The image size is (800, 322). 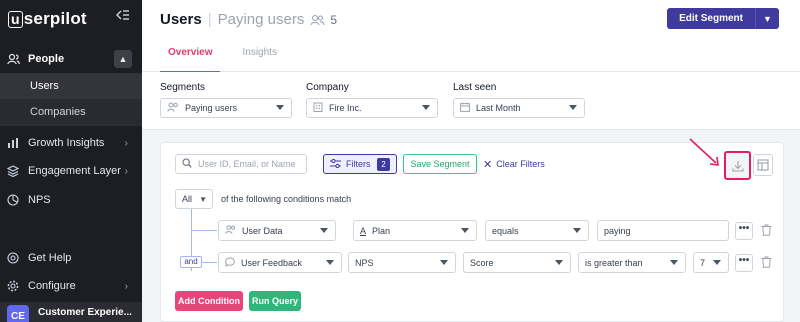 What do you see at coordinates (440, 164) in the screenshot?
I see `save-segment-button: Save Segment` at bounding box center [440, 164].